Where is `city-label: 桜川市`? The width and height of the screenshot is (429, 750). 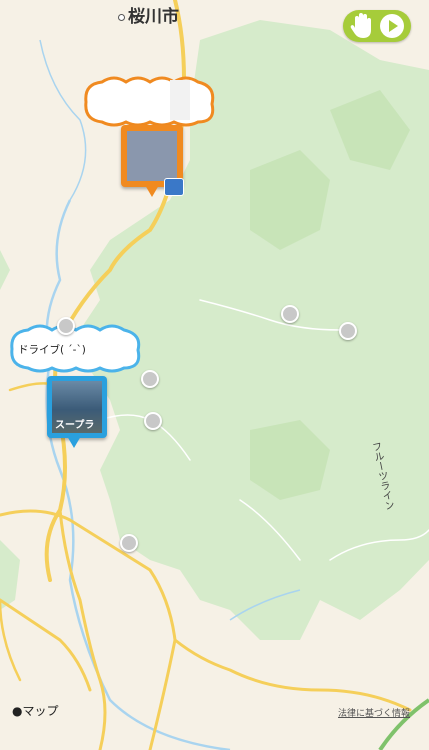
city-label: 桜川市 is located at coordinates (148, 14).